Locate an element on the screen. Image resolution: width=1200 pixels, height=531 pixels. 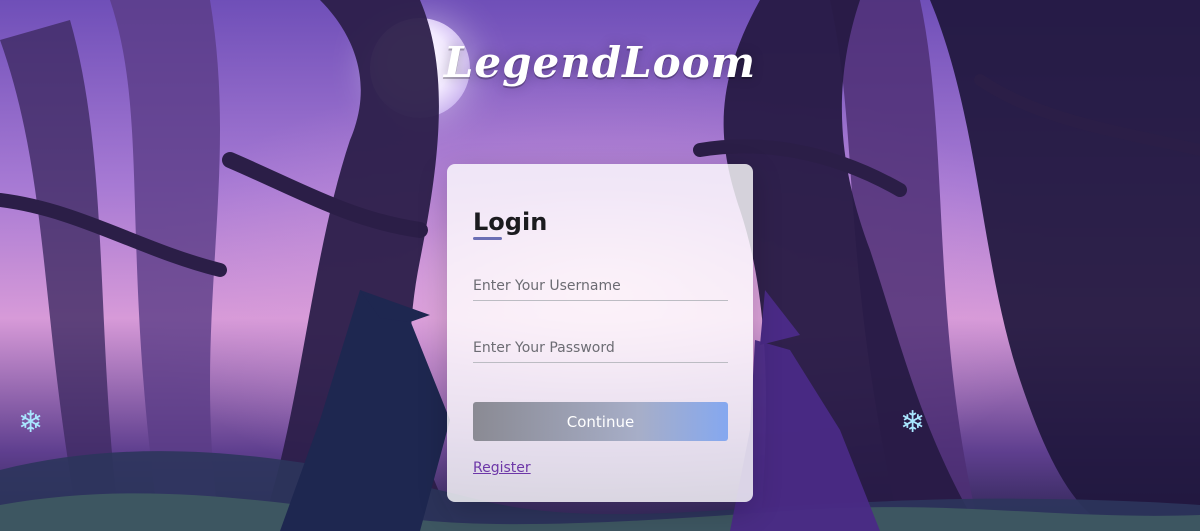
app-logo: LegendLoom is located at coordinates (600, 62).